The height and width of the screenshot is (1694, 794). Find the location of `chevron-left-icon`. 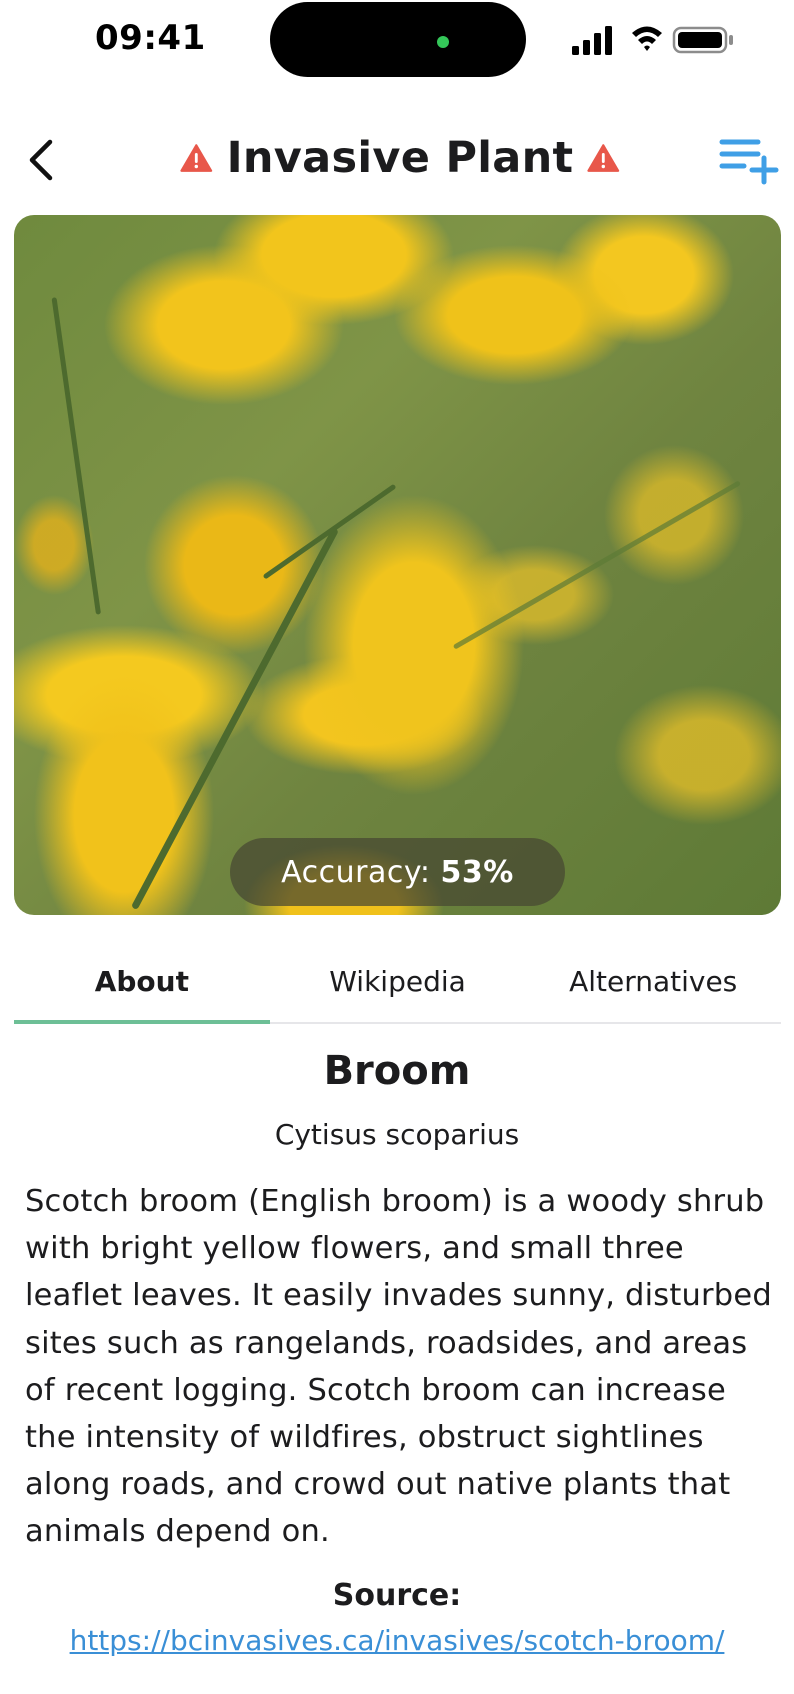

chevron-left-icon is located at coordinates (41, 160).